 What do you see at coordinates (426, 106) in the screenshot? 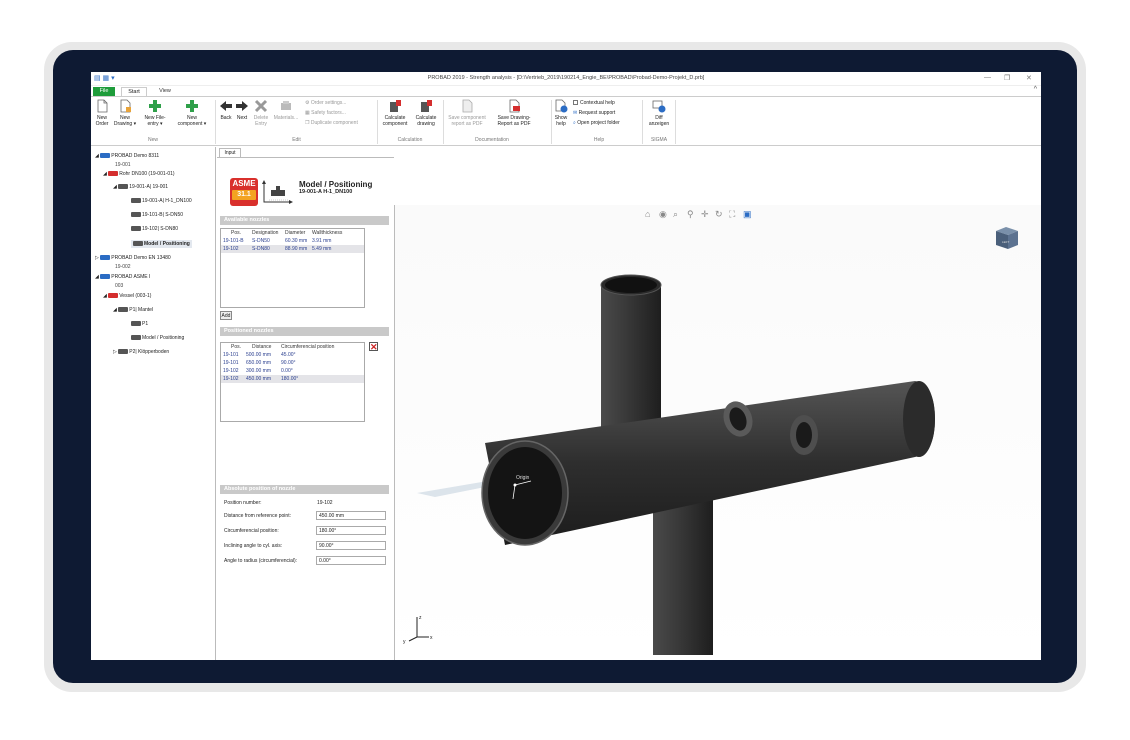
I see `calculator-icon` at bounding box center [426, 106].